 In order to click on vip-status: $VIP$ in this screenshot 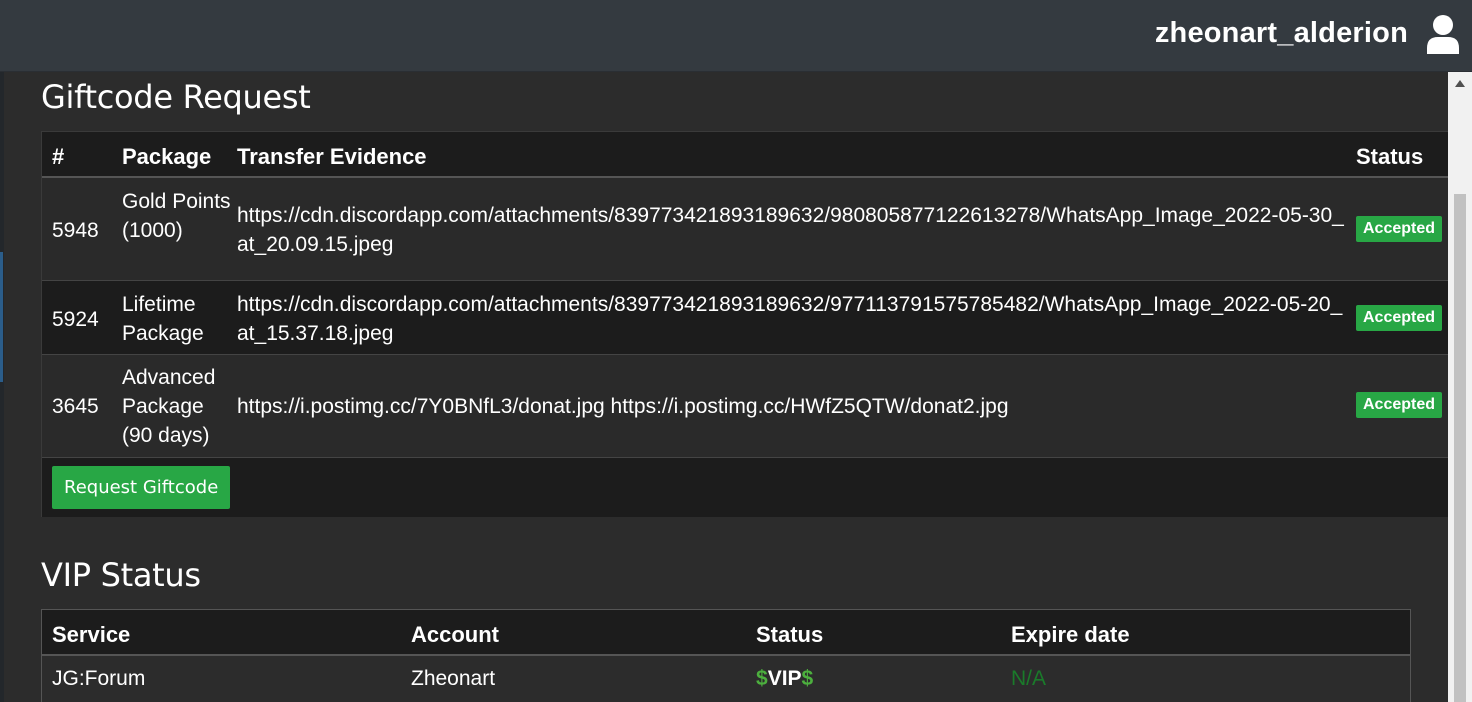, I will do `click(784, 679)`.